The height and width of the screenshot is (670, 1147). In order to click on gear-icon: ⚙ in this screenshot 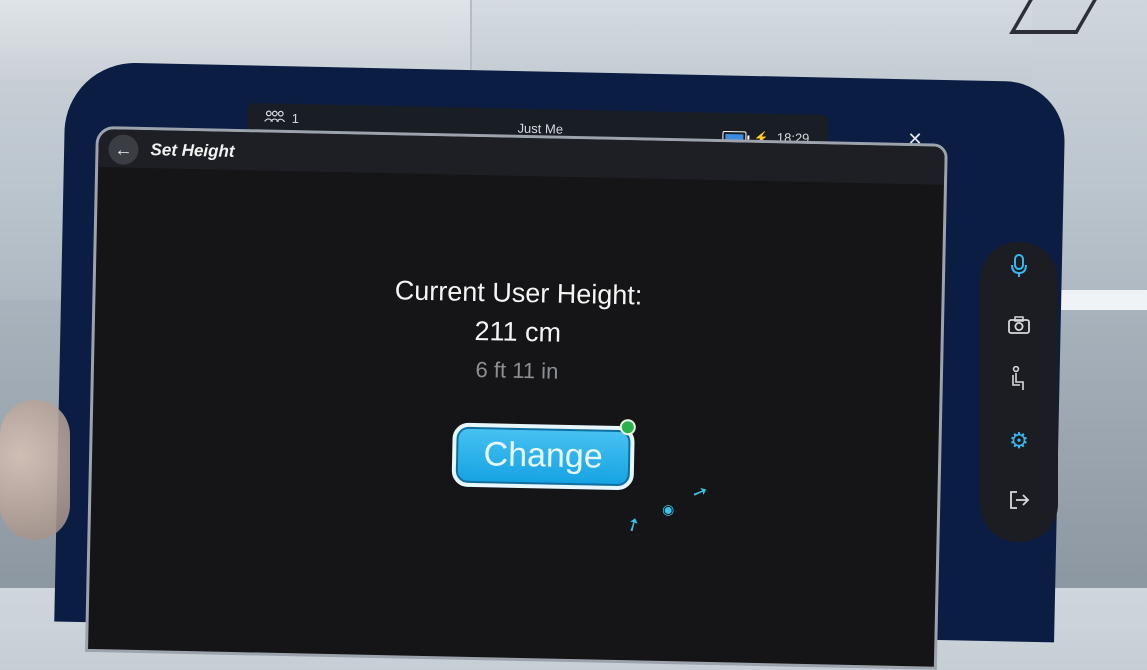, I will do `click(1019, 440)`.